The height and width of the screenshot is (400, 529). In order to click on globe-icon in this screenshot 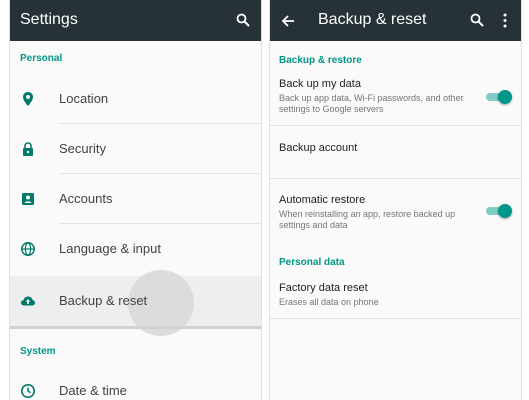, I will do `click(28, 249)`.